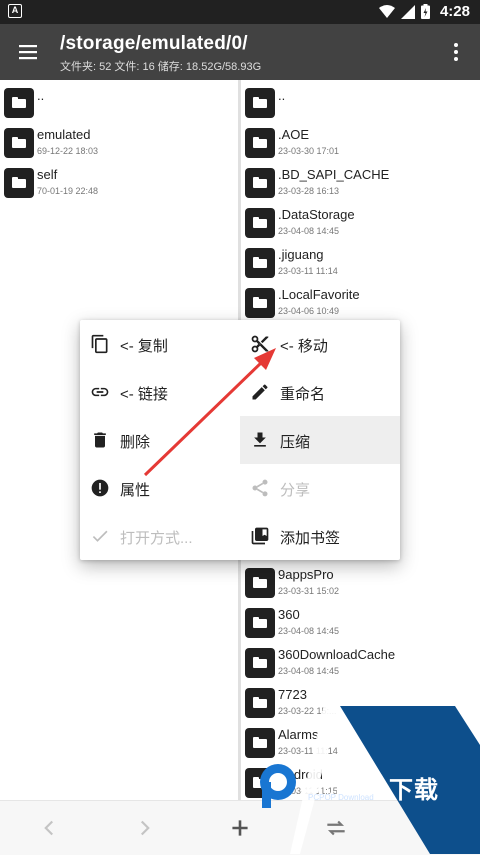 Image resolution: width=480 pixels, height=855 pixels. I want to click on swap-pane-icon, so click(336, 828).